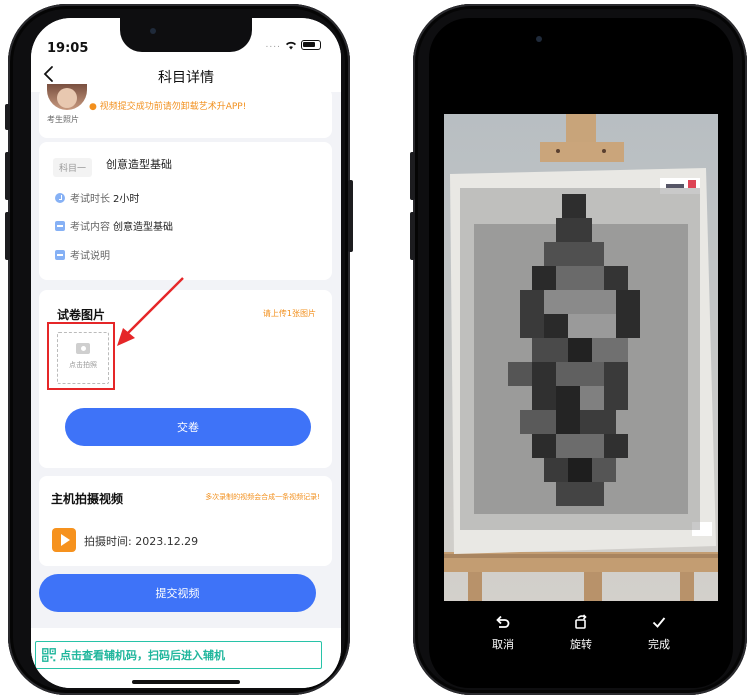 This screenshot has width=747, height=699. I want to click on exam-content-row: 考试内容 创意造型基础, so click(114, 225).